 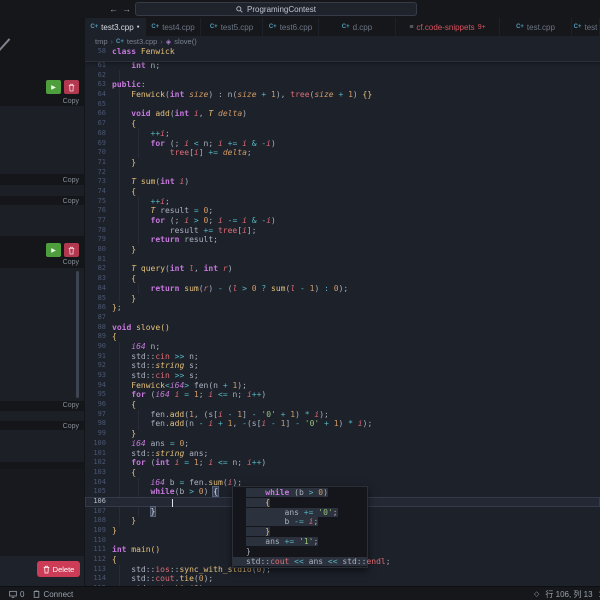 What do you see at coordinates (342, 134) in the screenshot?
I see `editor-line-68: 68 ++i;` at bounding box center [342, 134].